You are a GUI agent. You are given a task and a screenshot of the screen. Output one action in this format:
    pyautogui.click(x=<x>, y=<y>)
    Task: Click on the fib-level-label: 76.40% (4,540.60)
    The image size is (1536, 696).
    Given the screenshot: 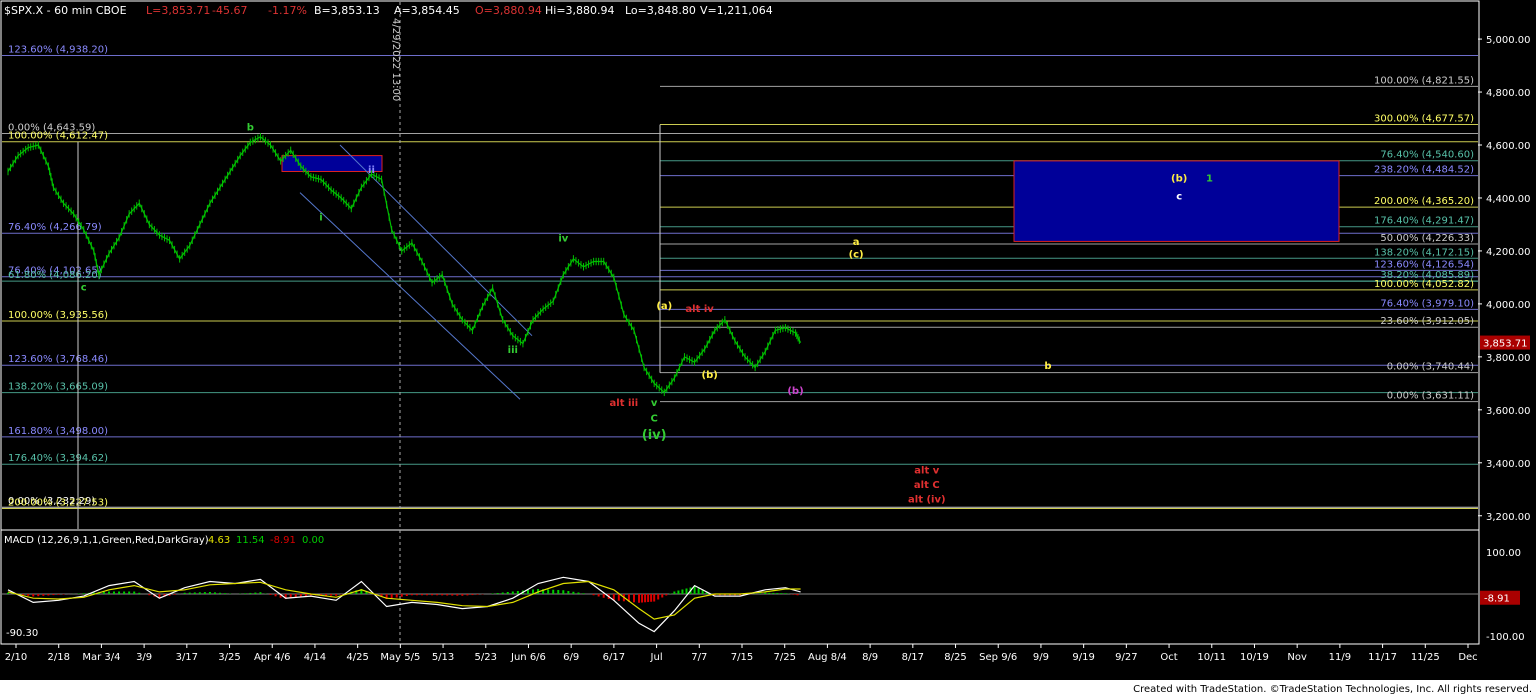 What is the action you would take?
    pyautogui.click(x=1427, y=155)
    